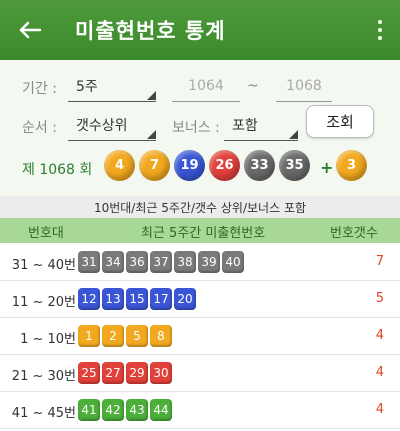 This screenshot has width=400, height=431. I want to click on back-button, so click(30, 30).